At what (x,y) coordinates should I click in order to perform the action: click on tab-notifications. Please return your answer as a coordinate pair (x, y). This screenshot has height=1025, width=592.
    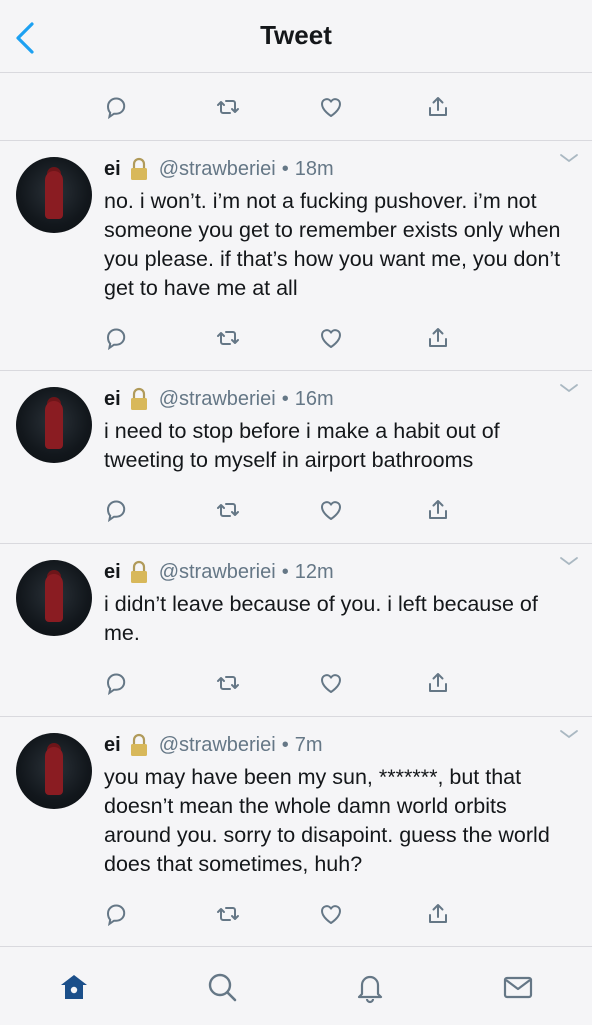
    Looking at the image, I should click on (370, 987).